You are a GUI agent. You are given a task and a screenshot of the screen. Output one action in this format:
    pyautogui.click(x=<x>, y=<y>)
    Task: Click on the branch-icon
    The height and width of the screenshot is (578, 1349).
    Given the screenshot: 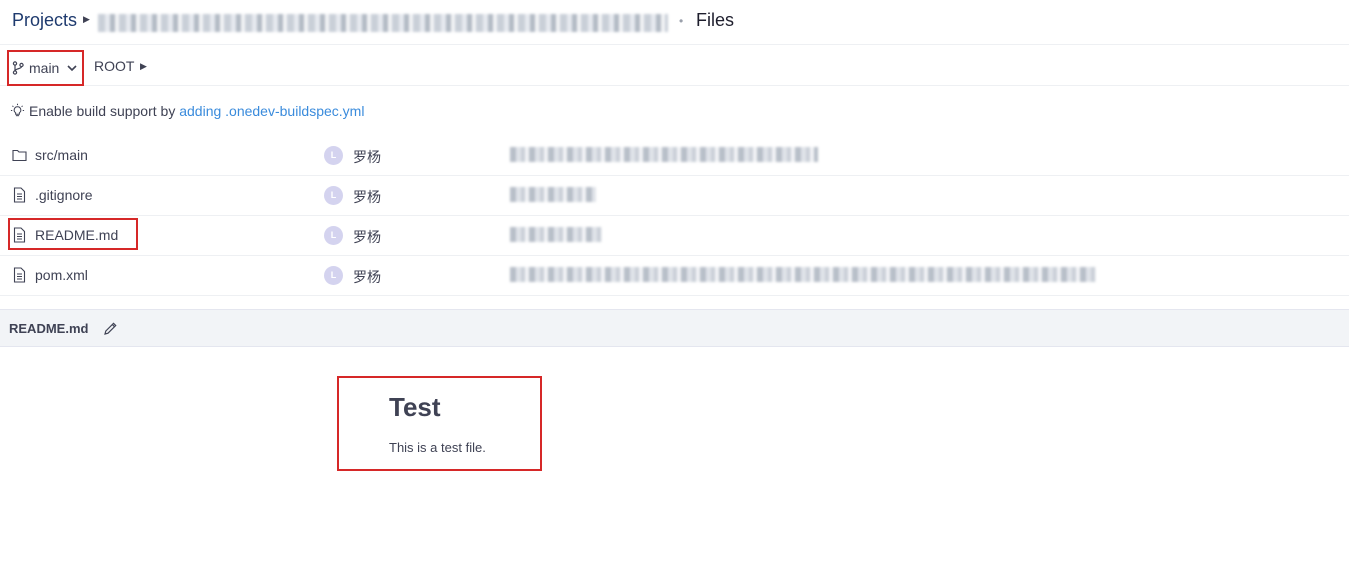 What is the action you would take?
    pyautogui.click(x=18, y=68)
    